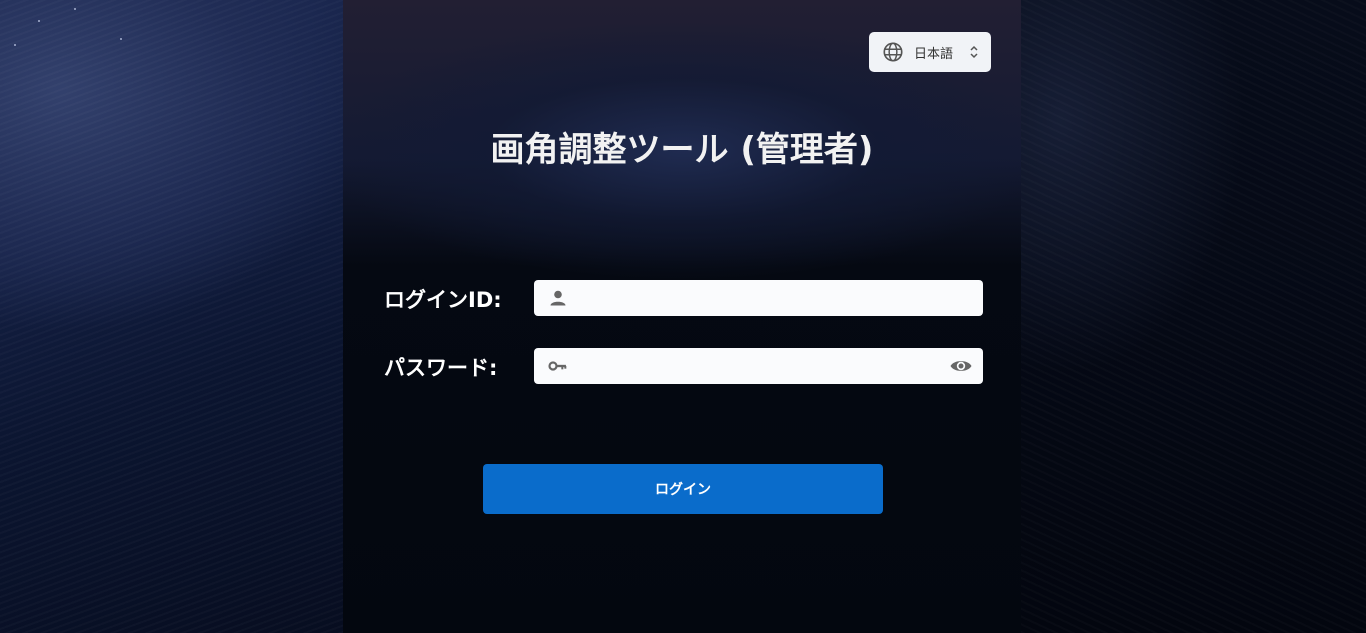 This screenshot has height=633, width=1366. I want to click on user-icon, so click(558, 298).